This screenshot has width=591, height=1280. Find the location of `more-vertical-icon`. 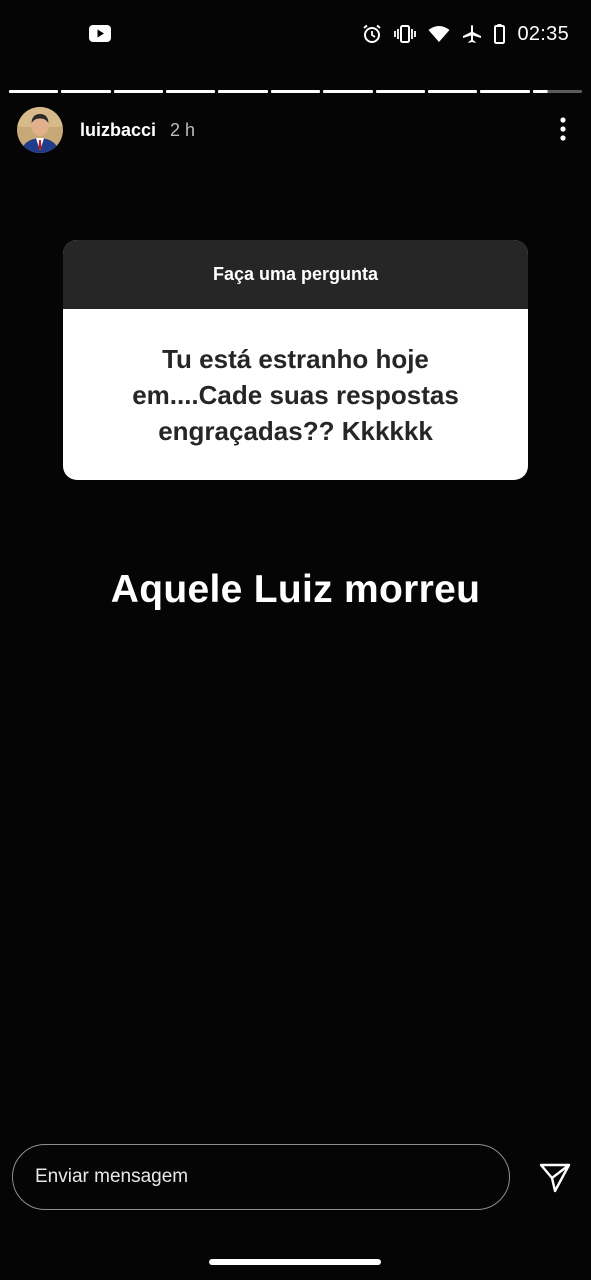

more-vertical-icon is located at coordinates (563, 129).